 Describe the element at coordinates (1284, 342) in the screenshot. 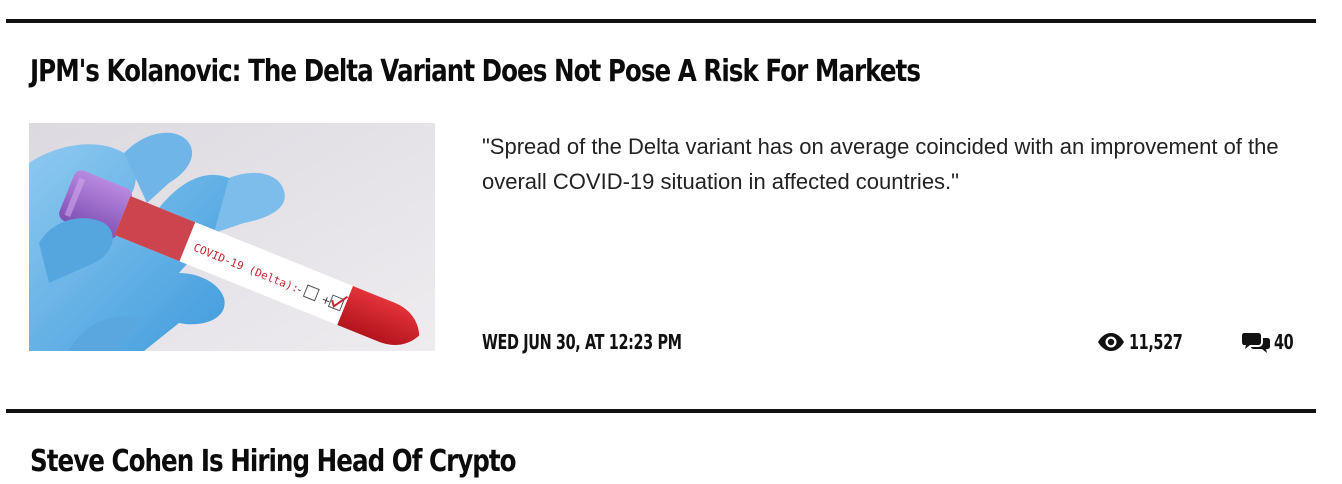

I see `comments-number: 40` at that location.